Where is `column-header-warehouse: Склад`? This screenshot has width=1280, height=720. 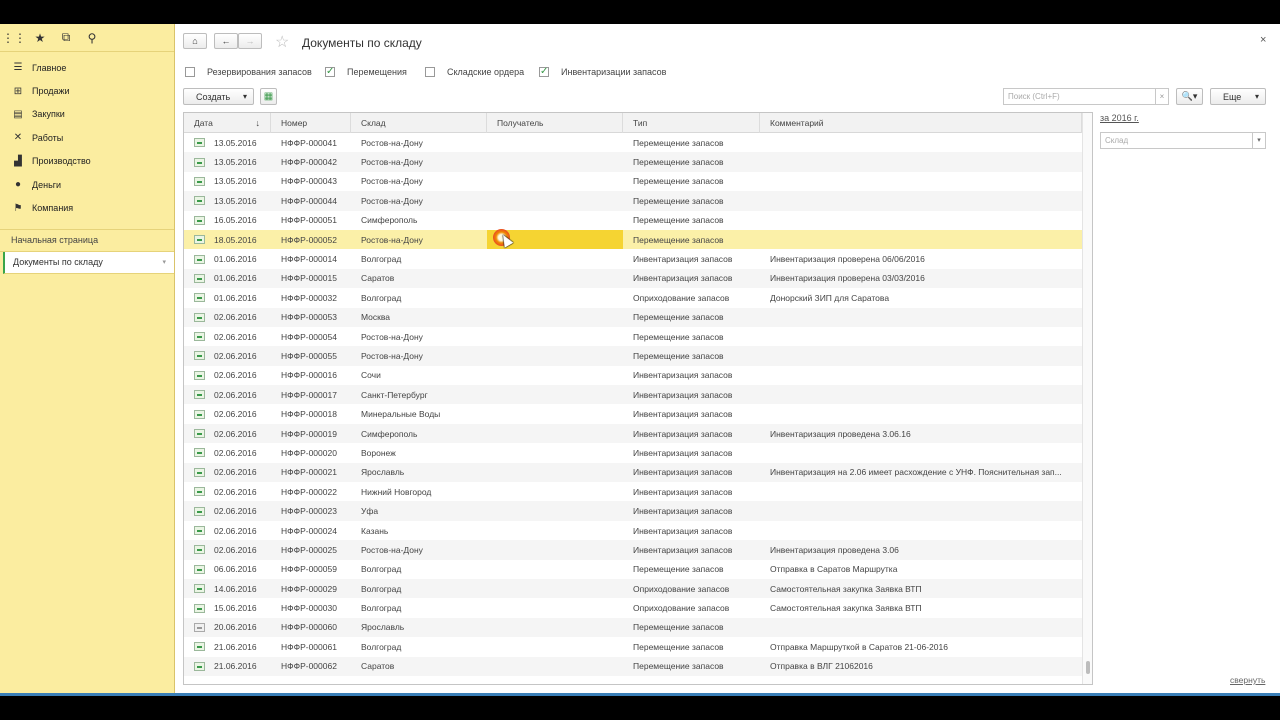 column-header-warehouse: Склад is located at coordinates (419, 123).